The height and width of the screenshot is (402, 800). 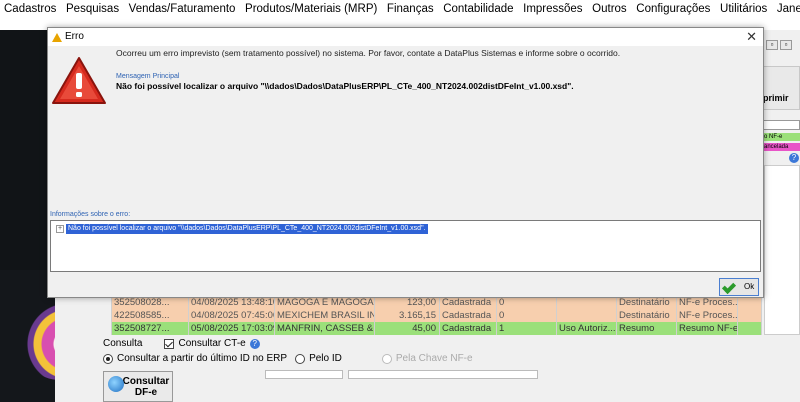 I want to click on error-info-label: Informações sobre o erro:, so click(x=90, y=214).